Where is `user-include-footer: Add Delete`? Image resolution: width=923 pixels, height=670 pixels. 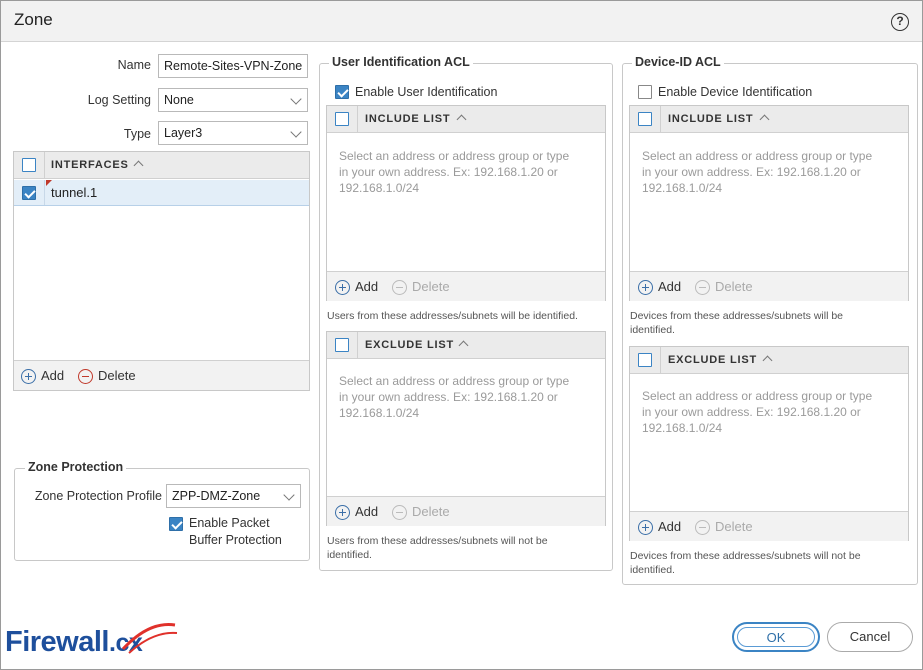 user-include-footer: Add Delete is located at coordinates (466, 286).